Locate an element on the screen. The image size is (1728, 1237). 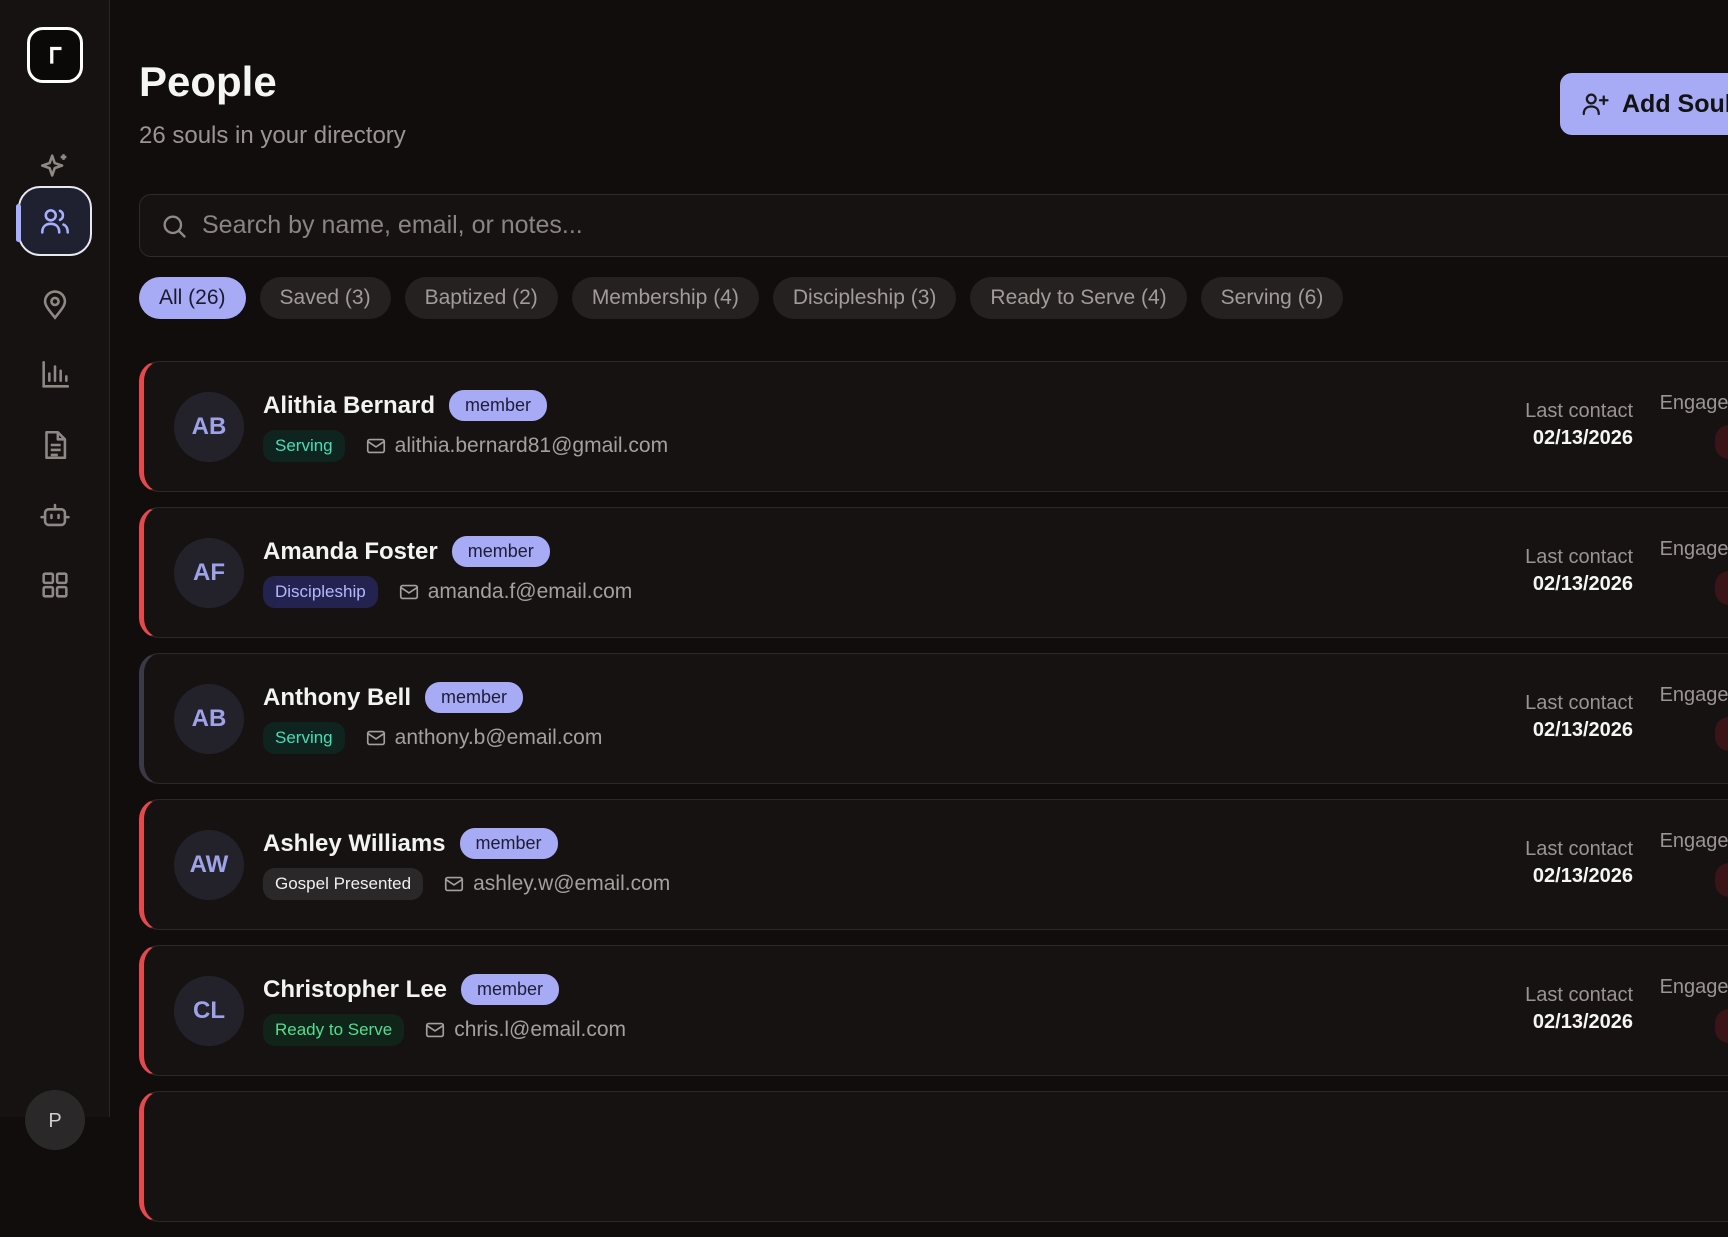
sidebar-item-documents is located at coordinates (55, 445).